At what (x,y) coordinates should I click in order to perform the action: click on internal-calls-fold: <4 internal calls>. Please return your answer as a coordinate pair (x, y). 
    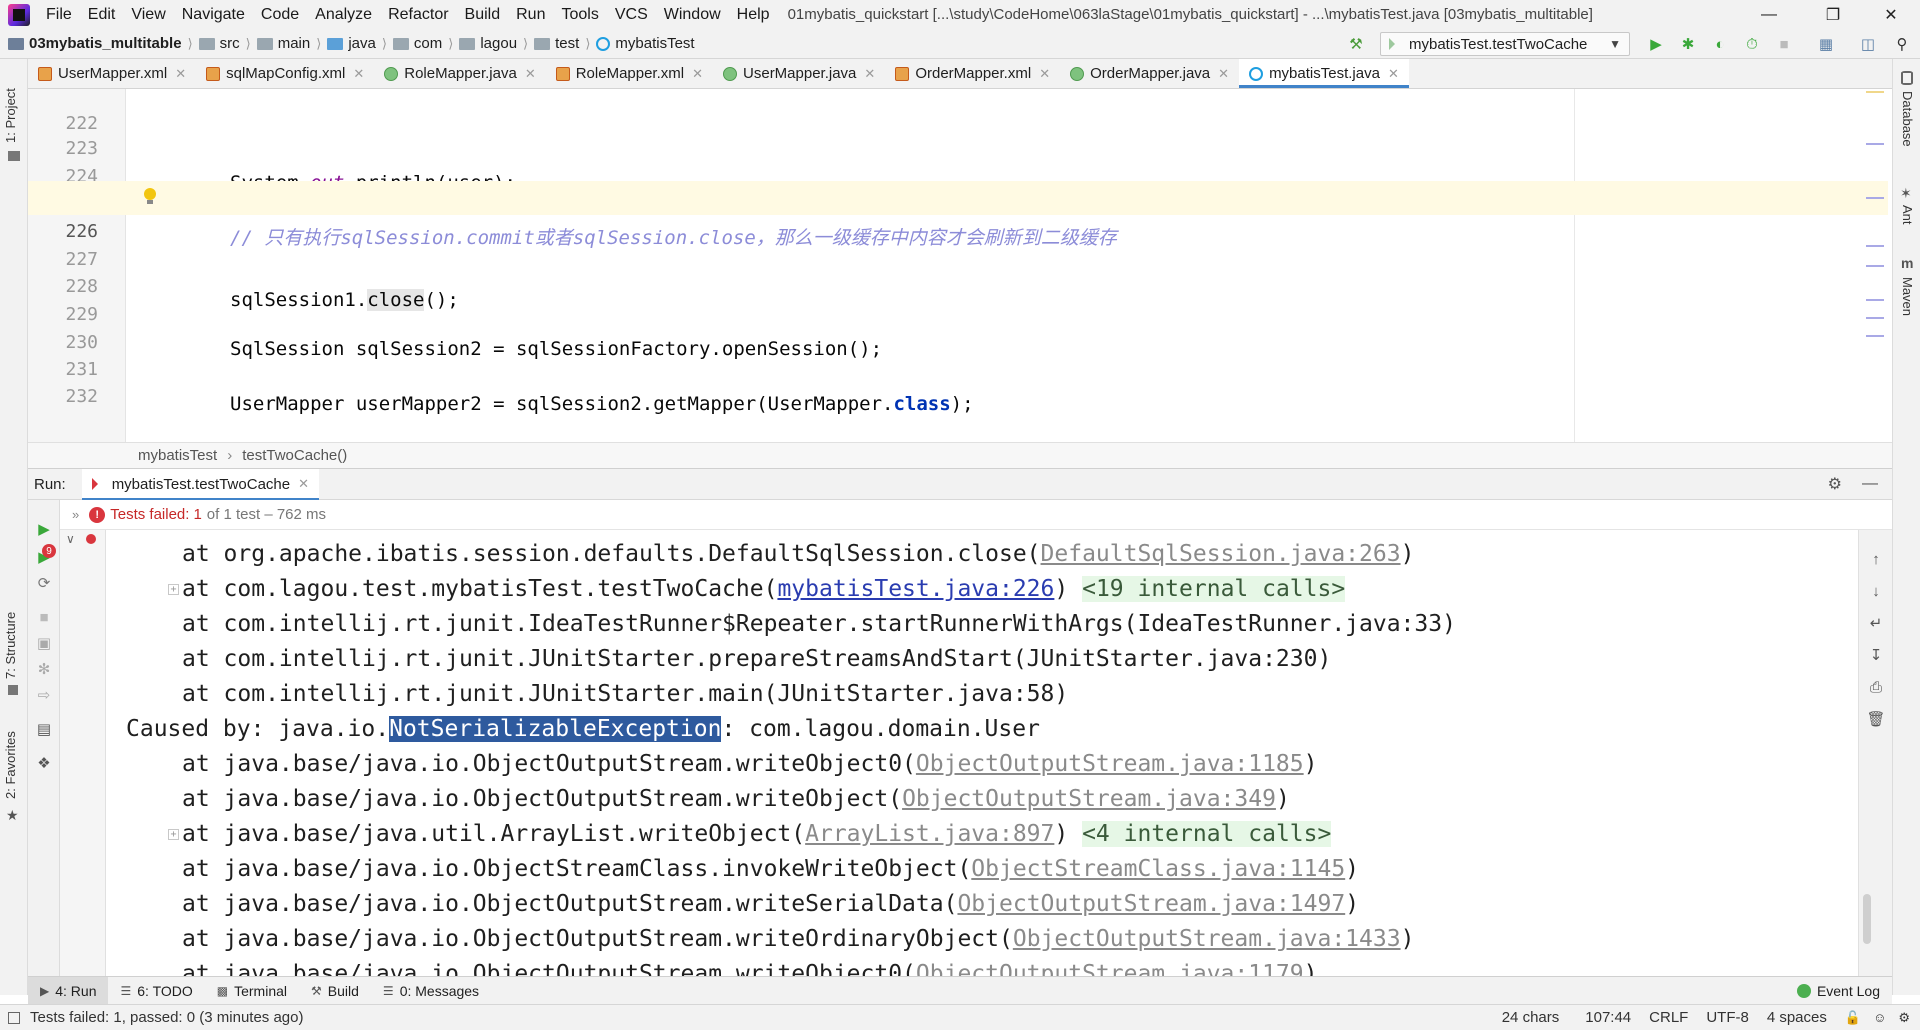
    Looking at the image, I should click on (1207, 834).